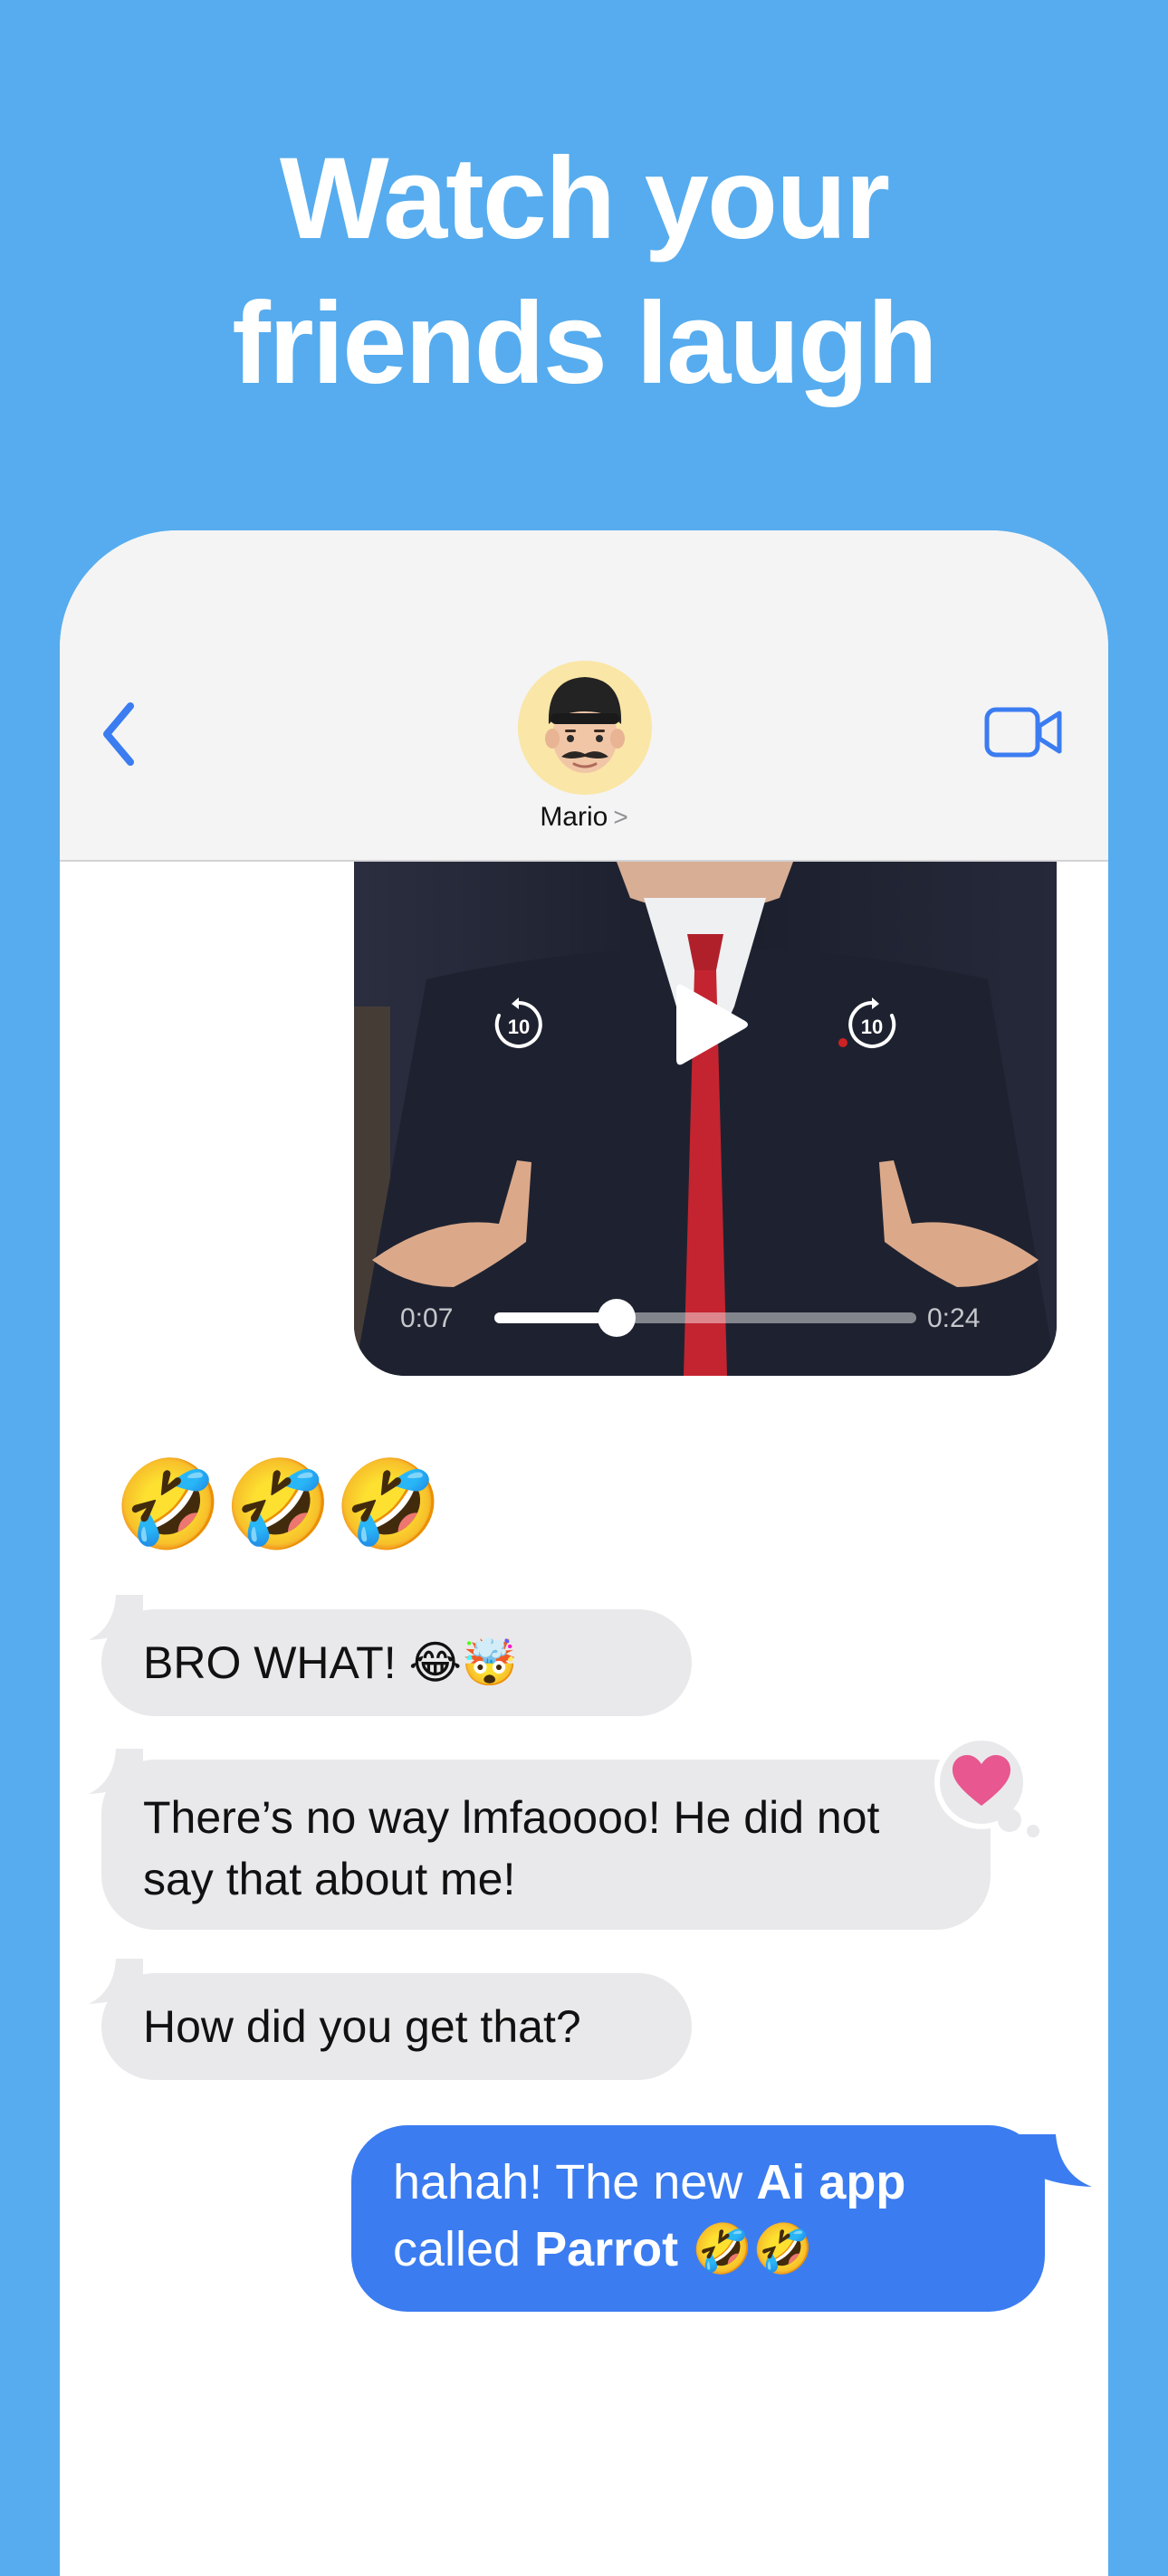 This screenshot has width=1168, height=2576. What do you see at coordinates (746, 2249) in the screenshot?
I see `message-text: 🤣🤣` at bounding box center [746, 2249].